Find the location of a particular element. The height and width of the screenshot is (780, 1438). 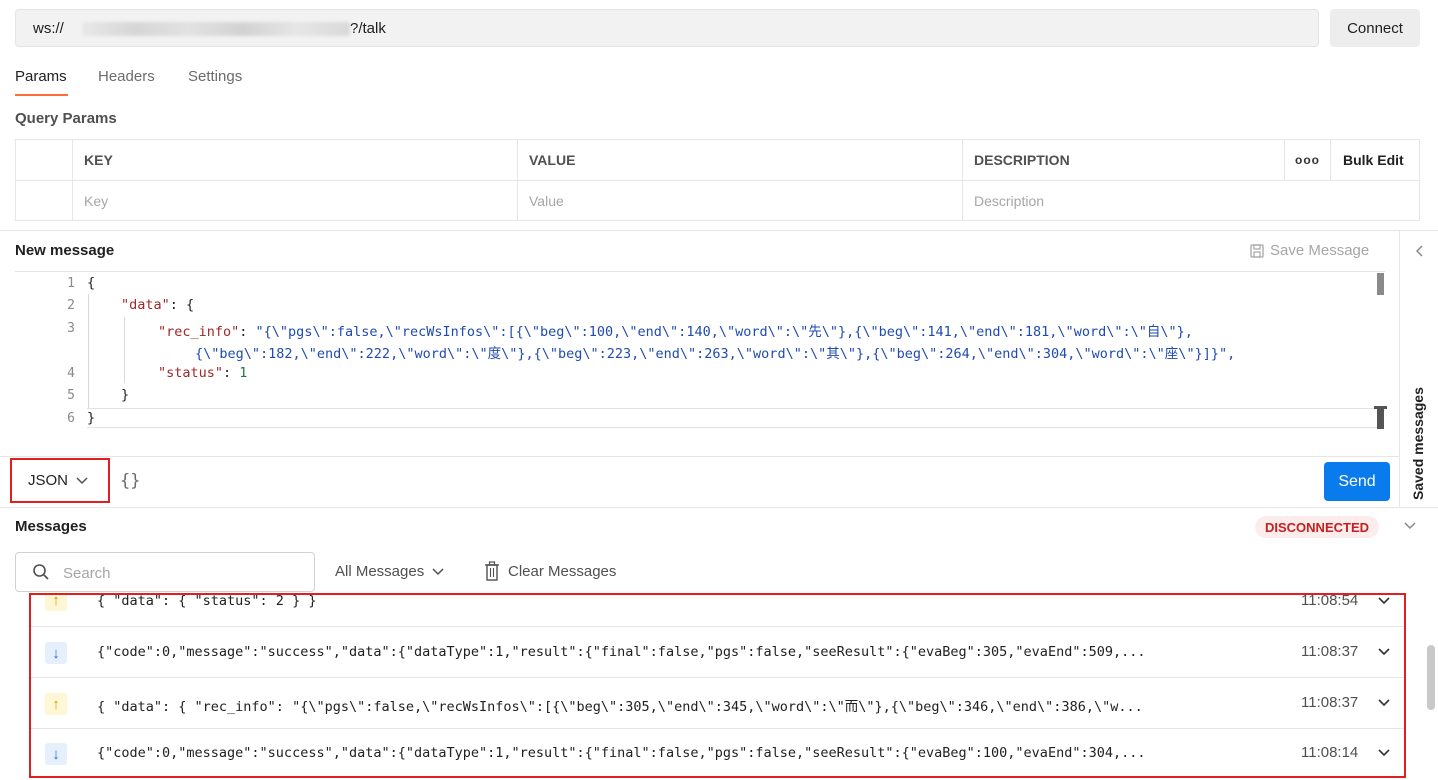

tab-settings: Settings is located at coordinates (215, 76).